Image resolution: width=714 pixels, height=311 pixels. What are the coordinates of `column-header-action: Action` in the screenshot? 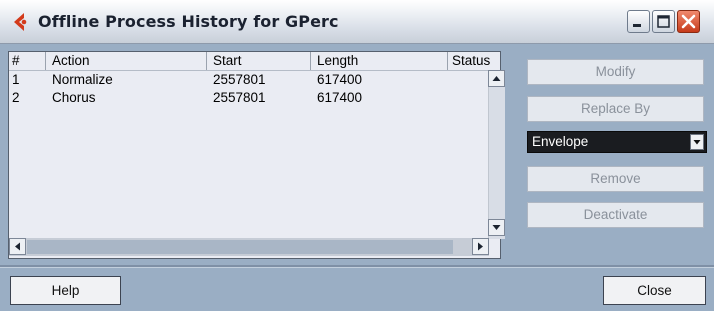 It's located at (126, 61).